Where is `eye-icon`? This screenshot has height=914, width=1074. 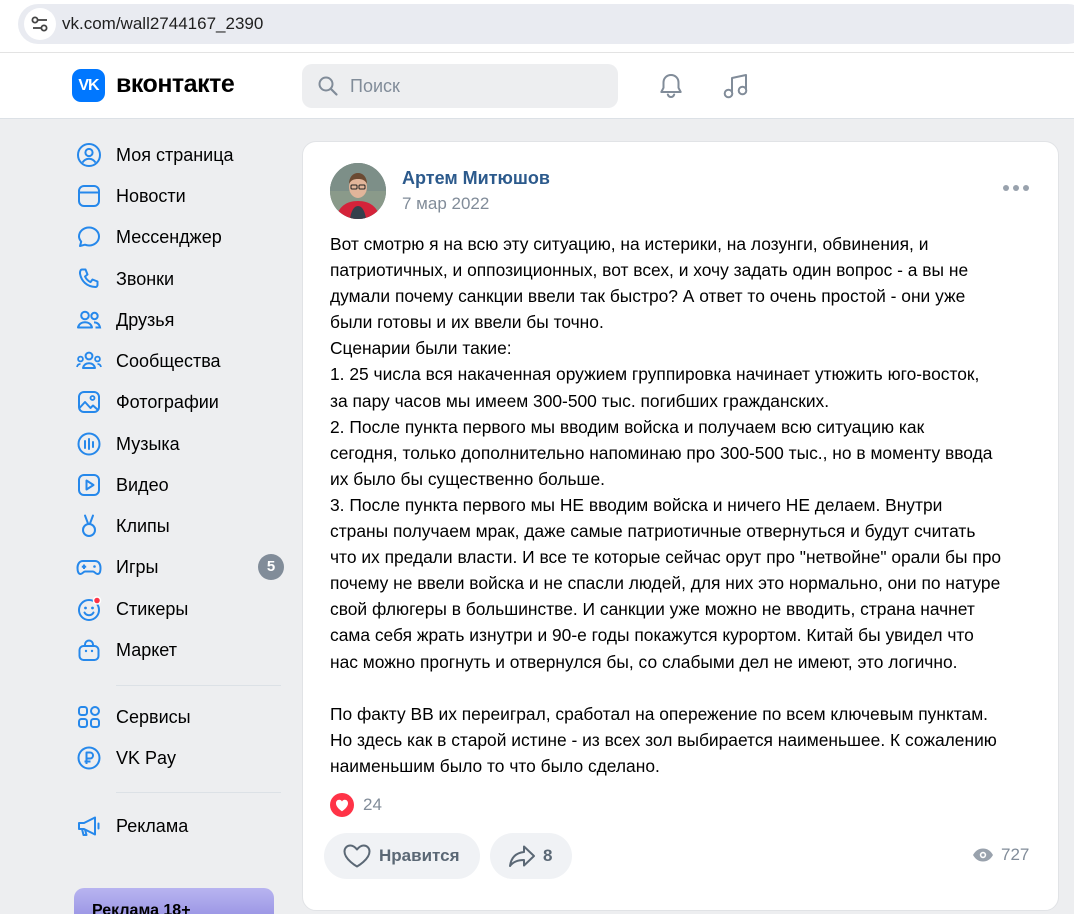 eye-icon is located at coordinates (983, 855).